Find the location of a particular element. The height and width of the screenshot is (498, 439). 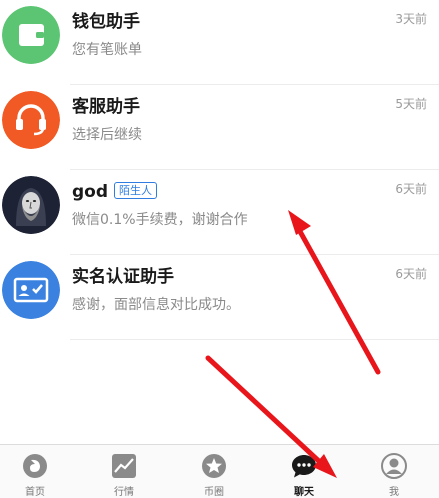

chat-preview: 选择后继续 is located at coordinates (107, 135).